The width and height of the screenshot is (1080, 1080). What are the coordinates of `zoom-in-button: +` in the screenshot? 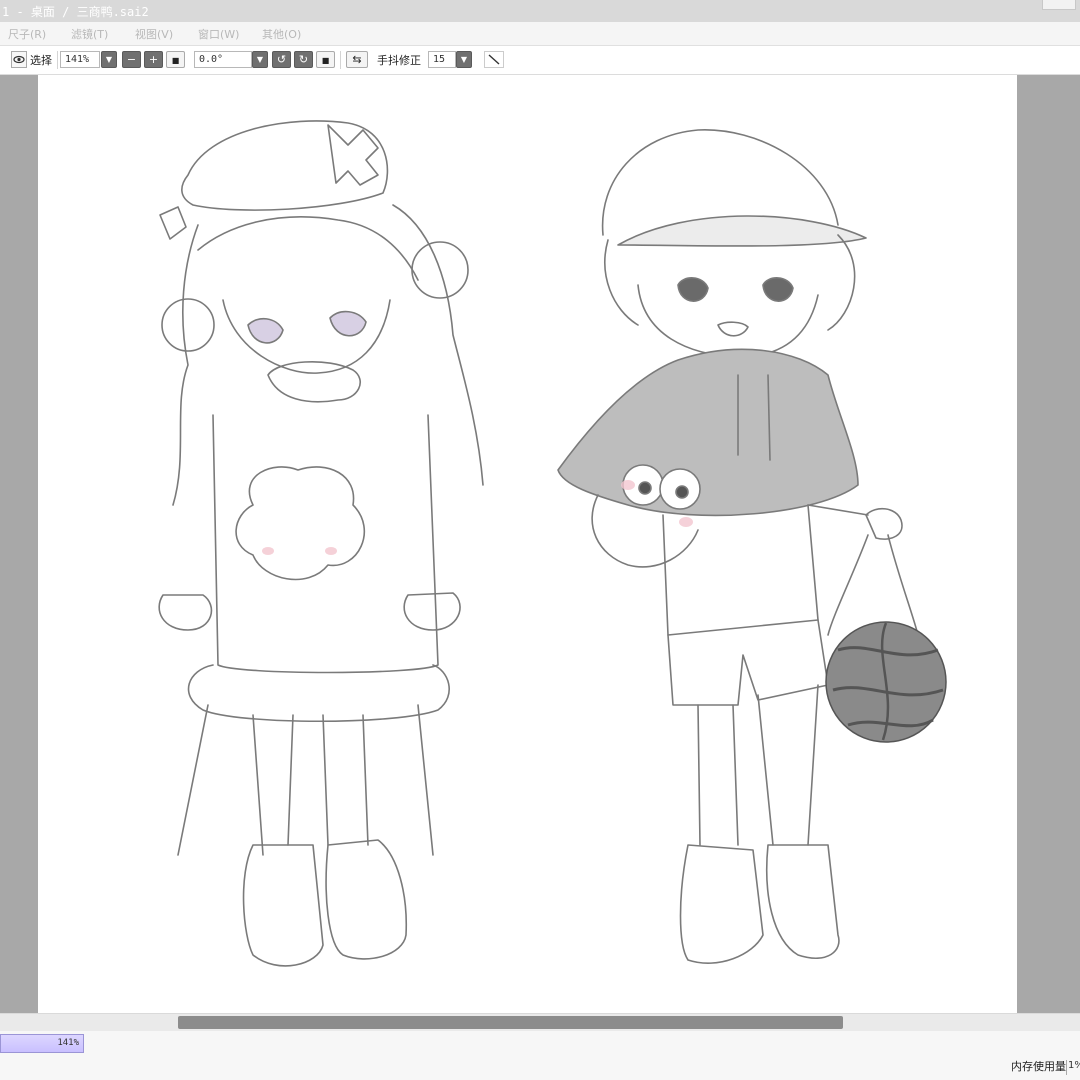 It's located at (153, 59).